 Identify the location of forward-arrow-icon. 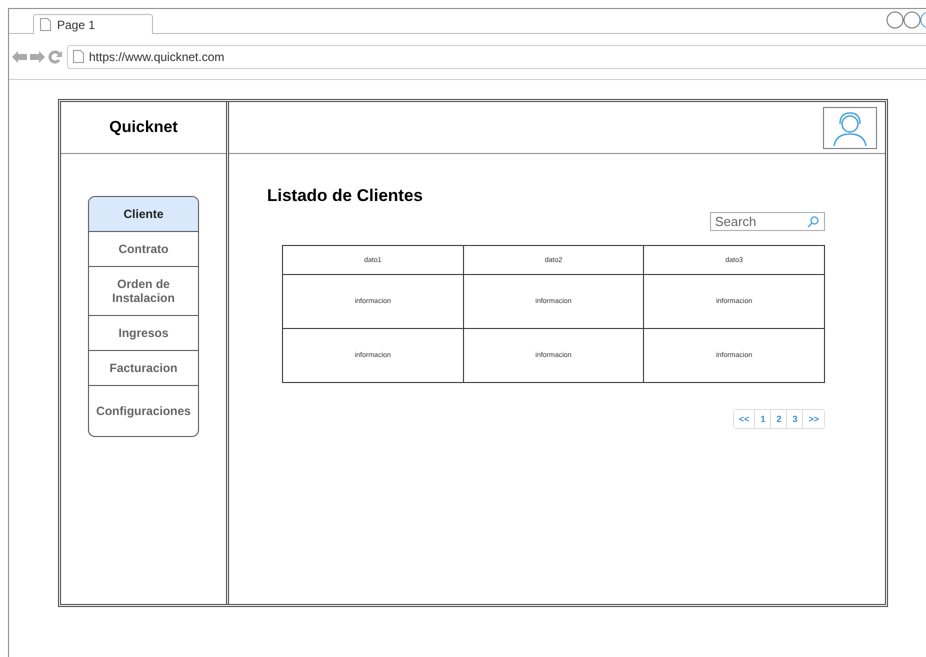
(37, 56).